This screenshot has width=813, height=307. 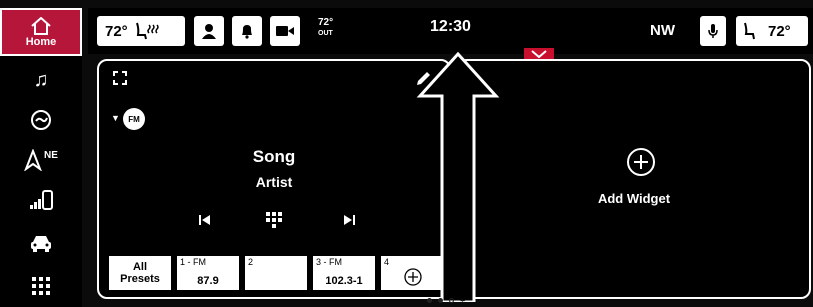 What do you see at coordinates (140, 279) in the screenshot?
I see `all-presets-label-2: Presets` at bounding box center [140, 279].